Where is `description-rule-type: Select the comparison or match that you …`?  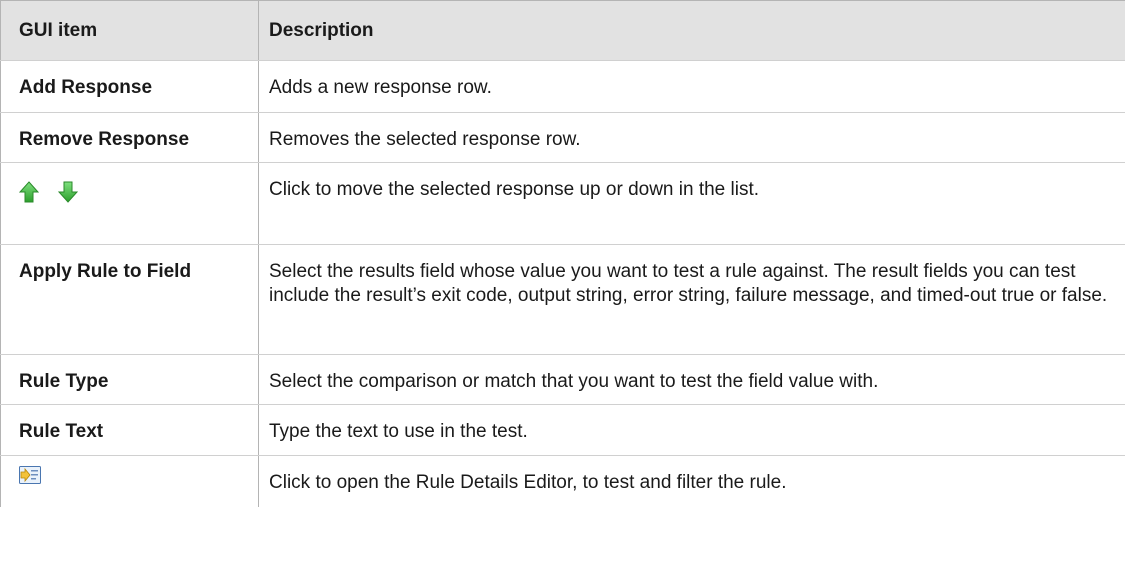
description-rule-type: Select the comparison or match that you … is located at coordinates (691, 379).